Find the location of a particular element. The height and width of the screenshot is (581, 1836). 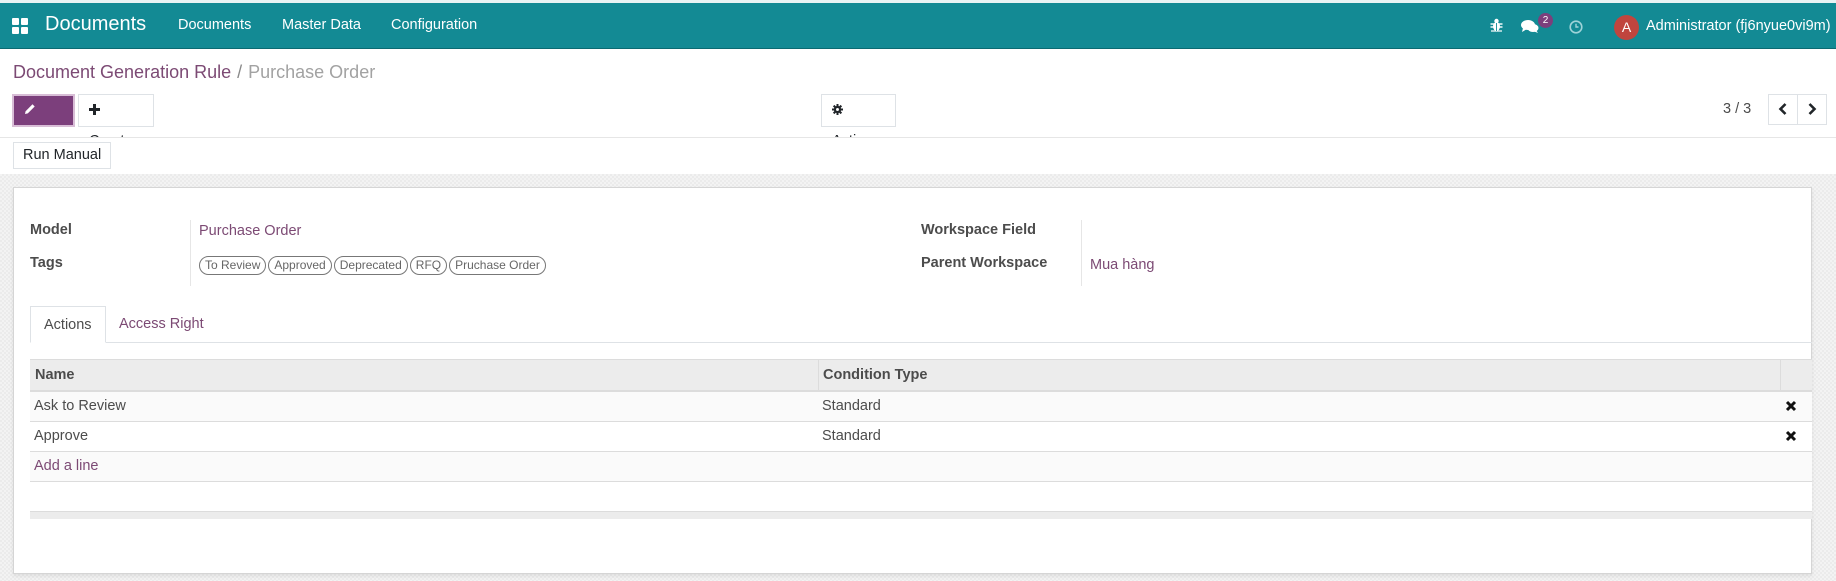

table-empty-row is located at coordinates (921, 497).